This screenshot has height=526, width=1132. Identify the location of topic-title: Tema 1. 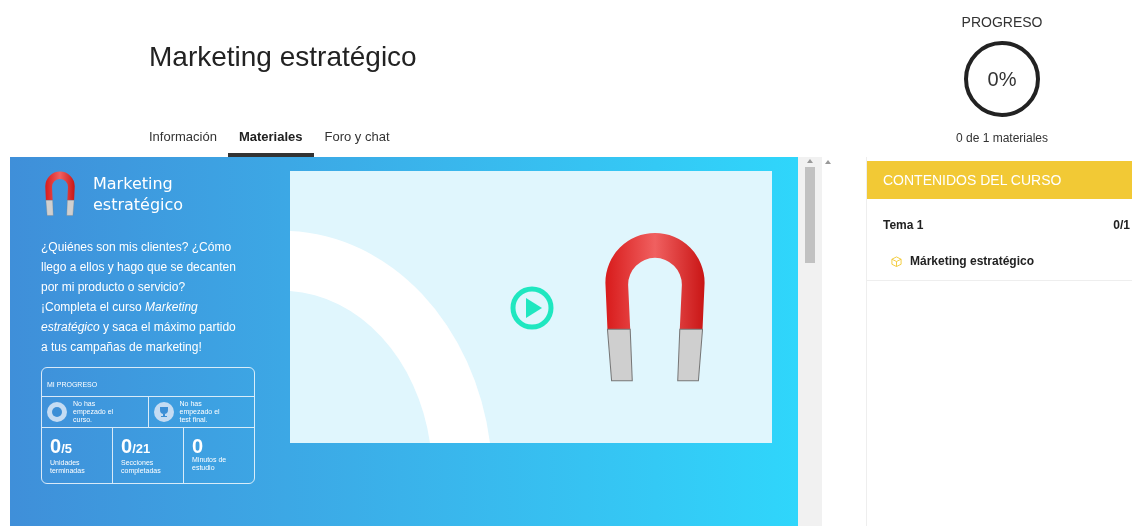
(903, 225).